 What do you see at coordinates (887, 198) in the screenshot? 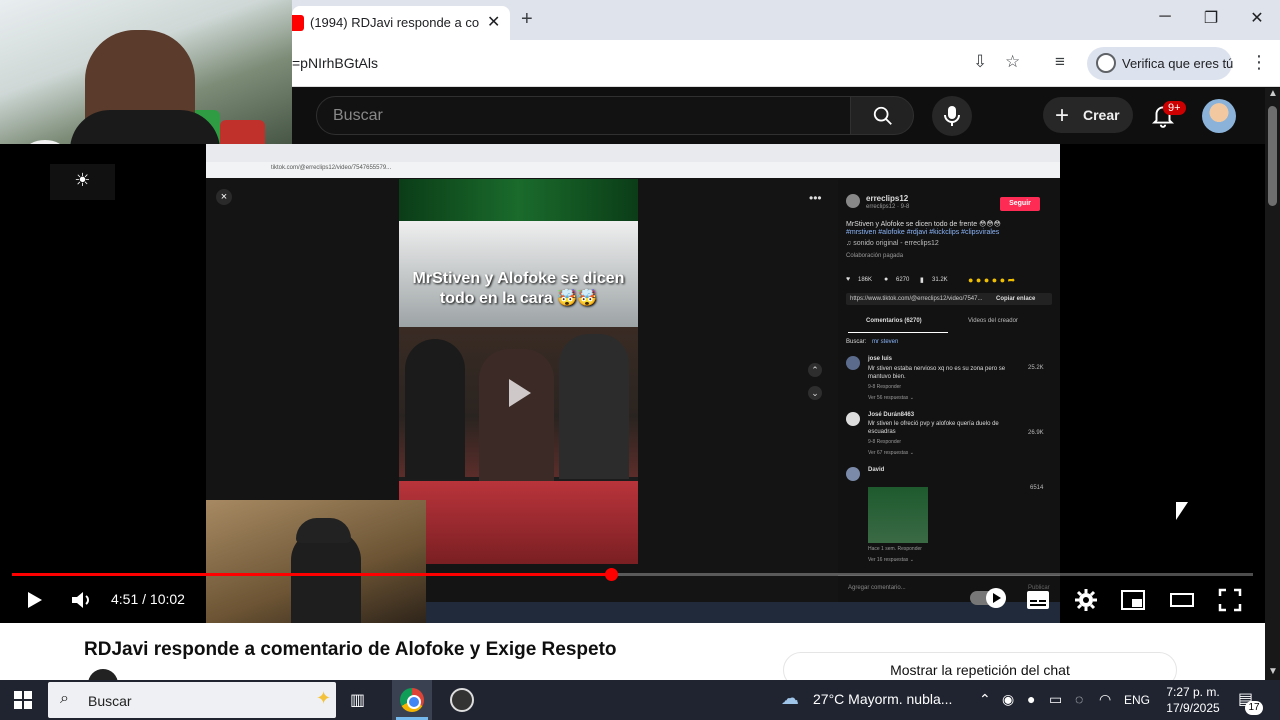
I see `tiktok-author-handle: erreclips12` at bounding box center [887, 198].